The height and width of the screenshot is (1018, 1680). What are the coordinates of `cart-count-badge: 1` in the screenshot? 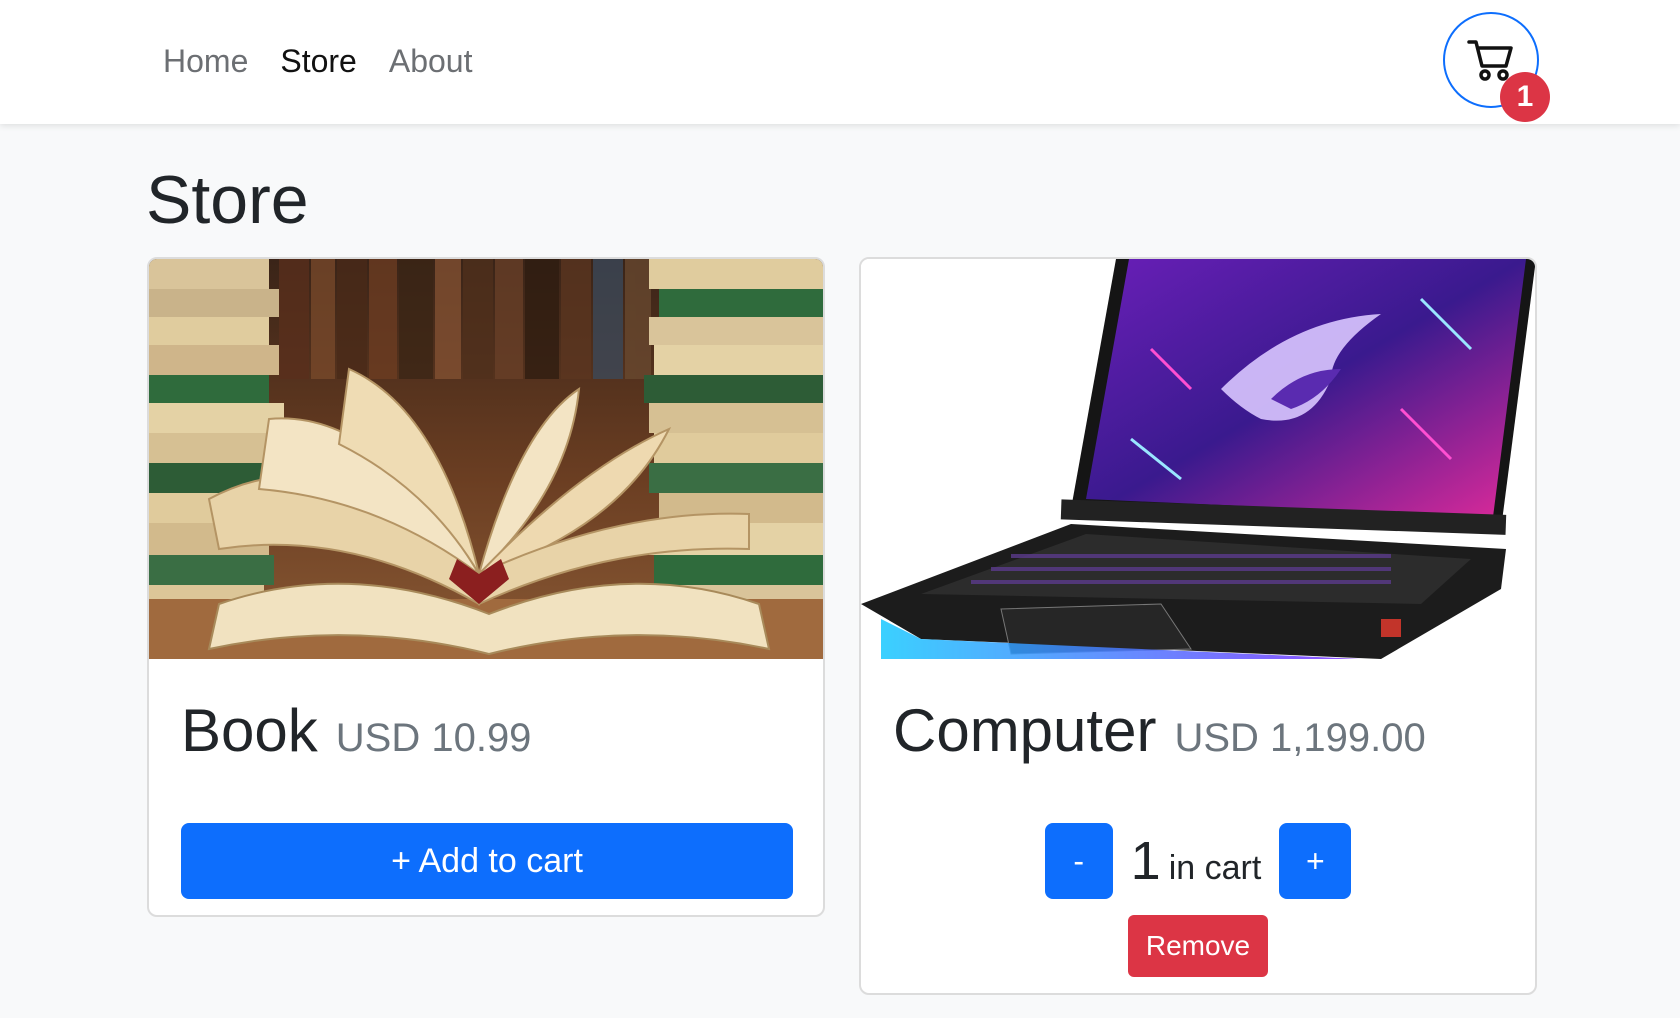 It's located at (1525, 97).